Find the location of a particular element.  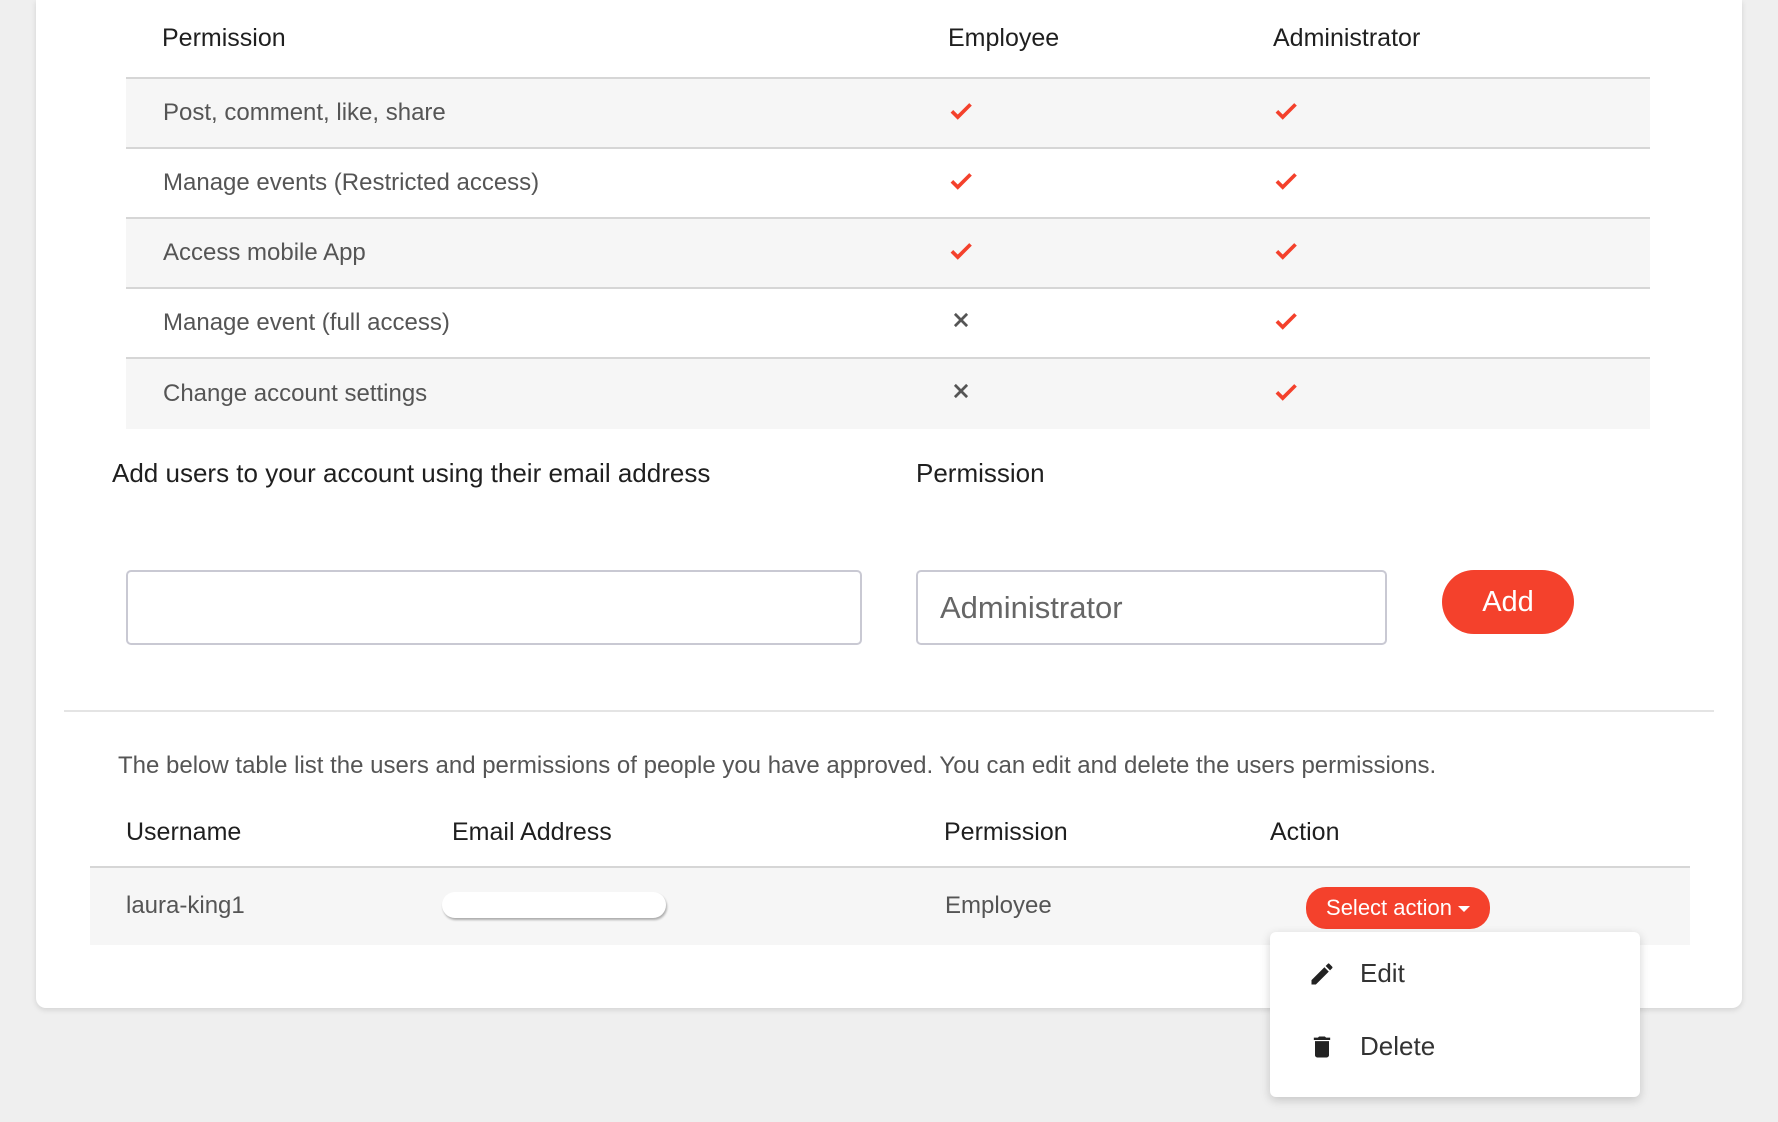

permission-row: Manage events (Restricted access) is located at coordinates (888, 184).